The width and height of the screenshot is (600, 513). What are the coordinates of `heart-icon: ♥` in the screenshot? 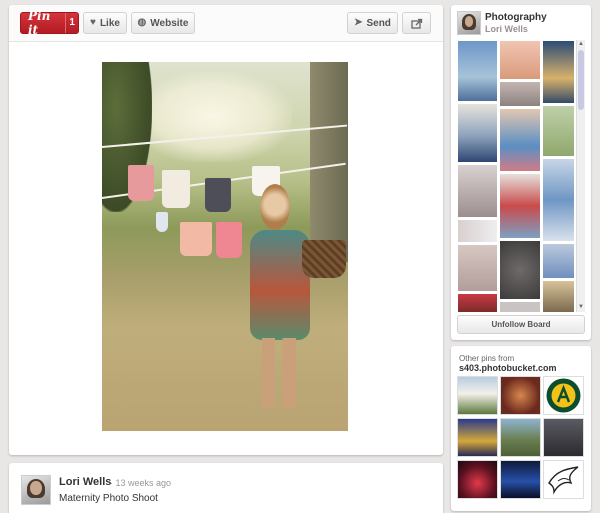 It's located at (93, 22).